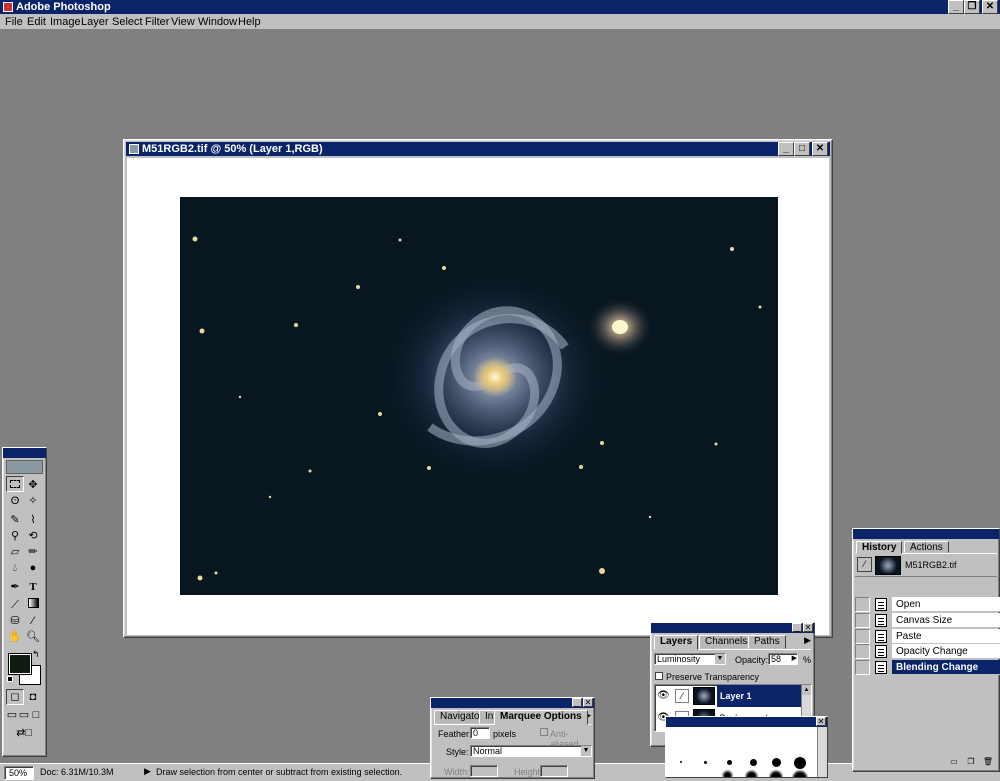 The image size is (1000, 781). What do you see at coordinates (927, 667) in the screenshot?
I see `history-state-selected: Blending Change` at bounding box center [927, 667].